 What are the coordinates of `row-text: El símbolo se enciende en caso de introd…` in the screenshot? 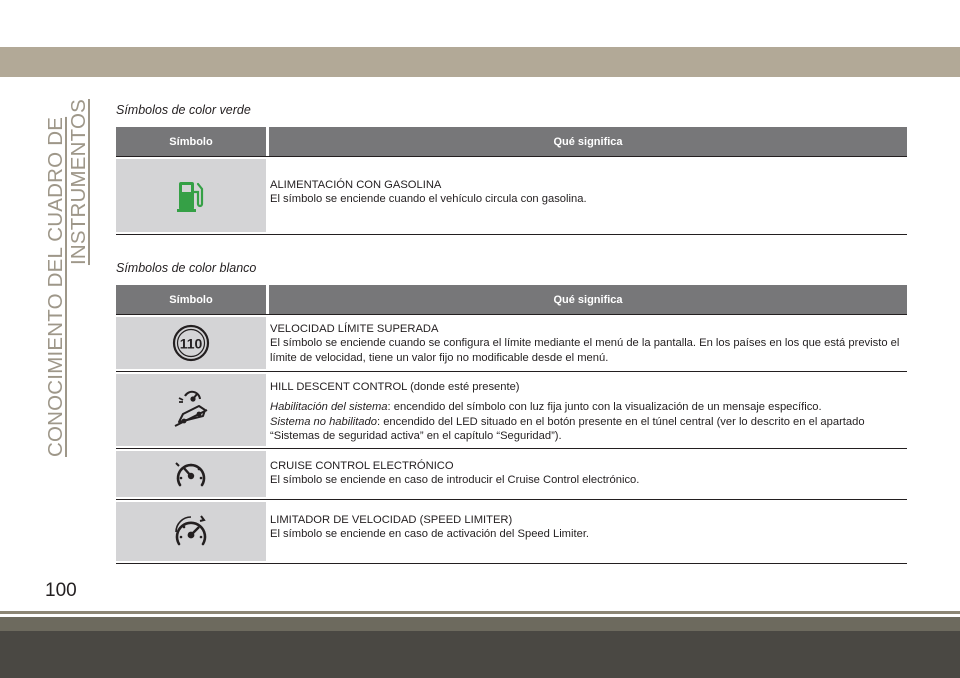 It's located at (455, 480).